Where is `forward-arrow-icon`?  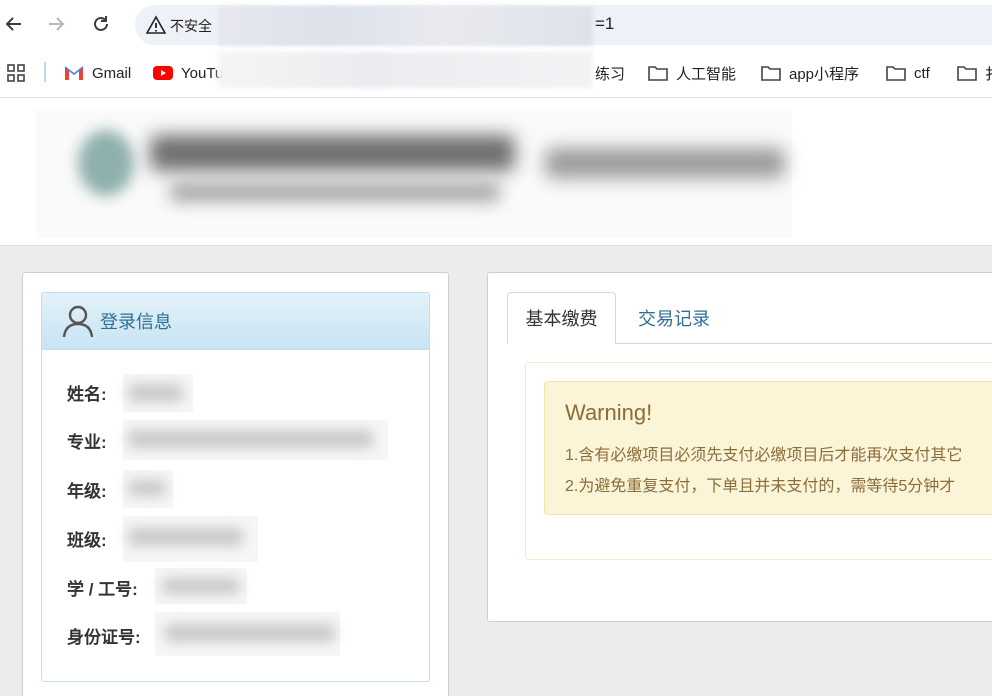 forward-arrow-icon is located at coordinates (57, 24).